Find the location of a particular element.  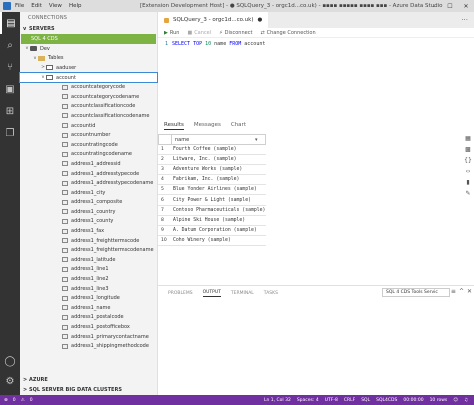

extensions-icon: ⊞ is located at coordinates (10, 111).